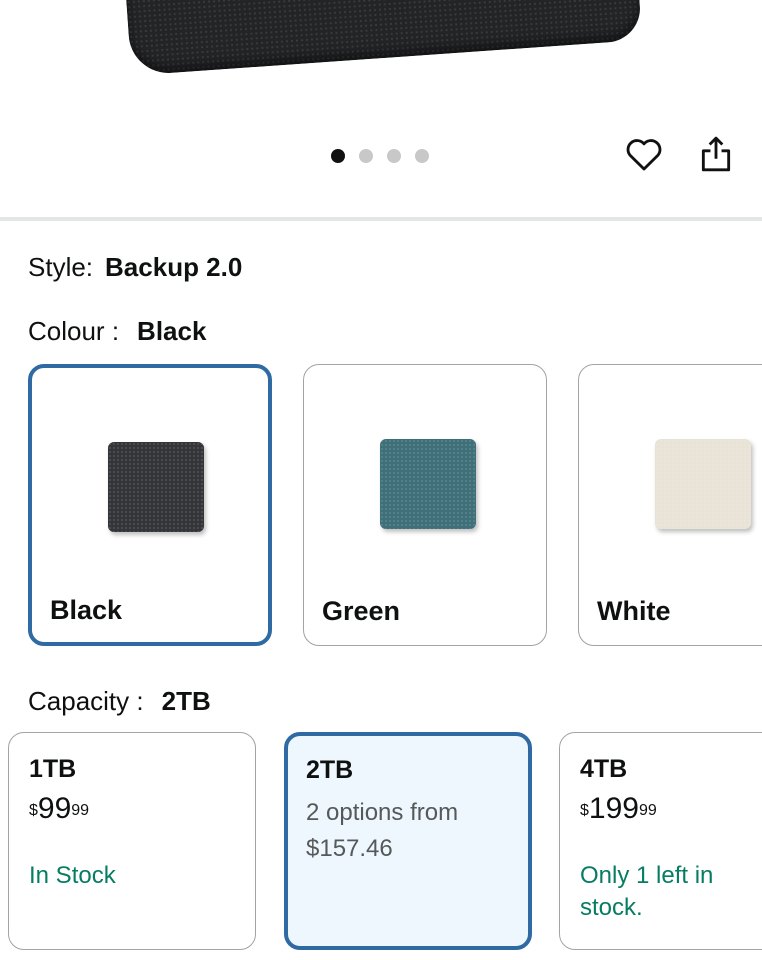 The height and width of the screenshot is (960, 762). What do you see at coordinates (132, 841) in the screenshot?
I see `capacity-option-1tb: 1TB $9999 In Stock` at bounding box center [132, 841].